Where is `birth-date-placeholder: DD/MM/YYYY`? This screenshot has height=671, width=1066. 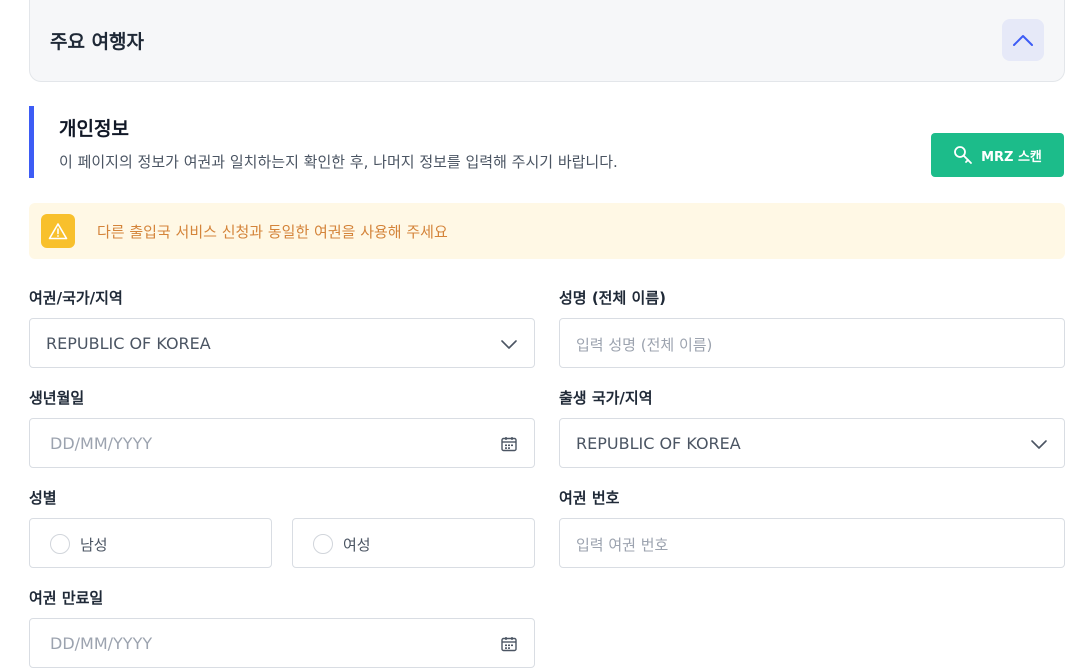 birth-date-placeholder: DD/MM/YYYY is located at coordinates (101, 443).